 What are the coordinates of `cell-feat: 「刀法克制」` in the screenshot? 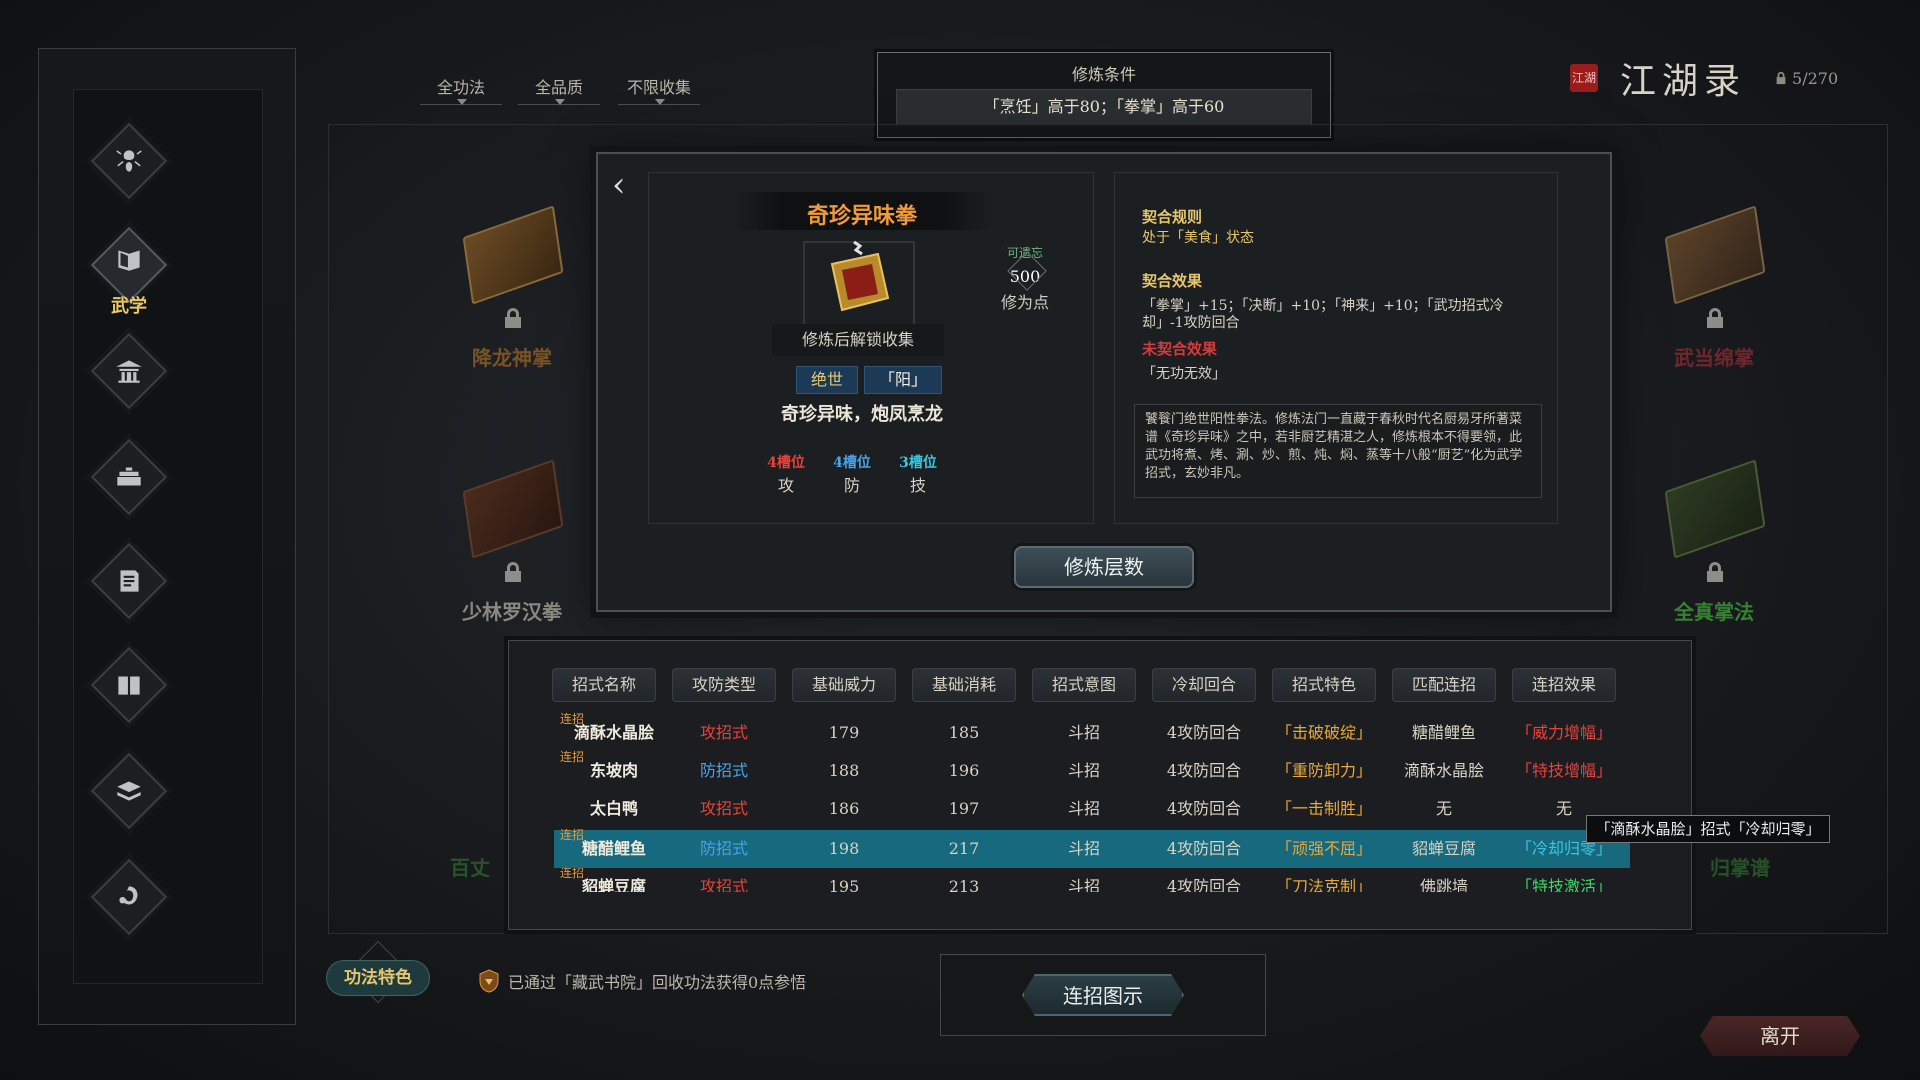 It's located at (1323, 884).